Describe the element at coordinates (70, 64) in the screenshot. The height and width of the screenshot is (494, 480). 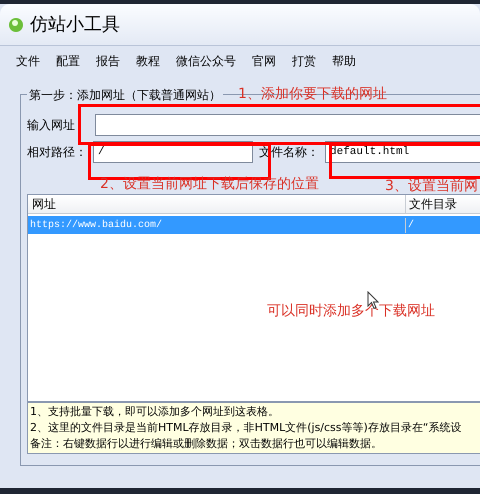
I see `menu-item: 配置` at that location.